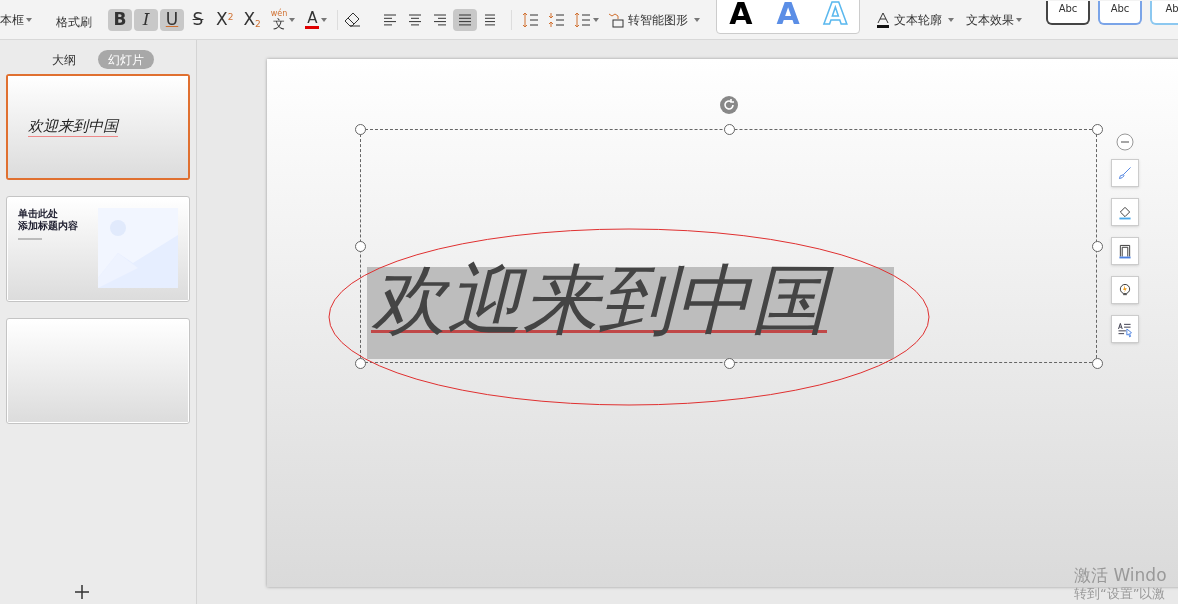 Image resolution: width=1178 pixels, height=604 pixels. I want to click on slide-thumb-title: 欢迎来到中国, so click(73, 127).